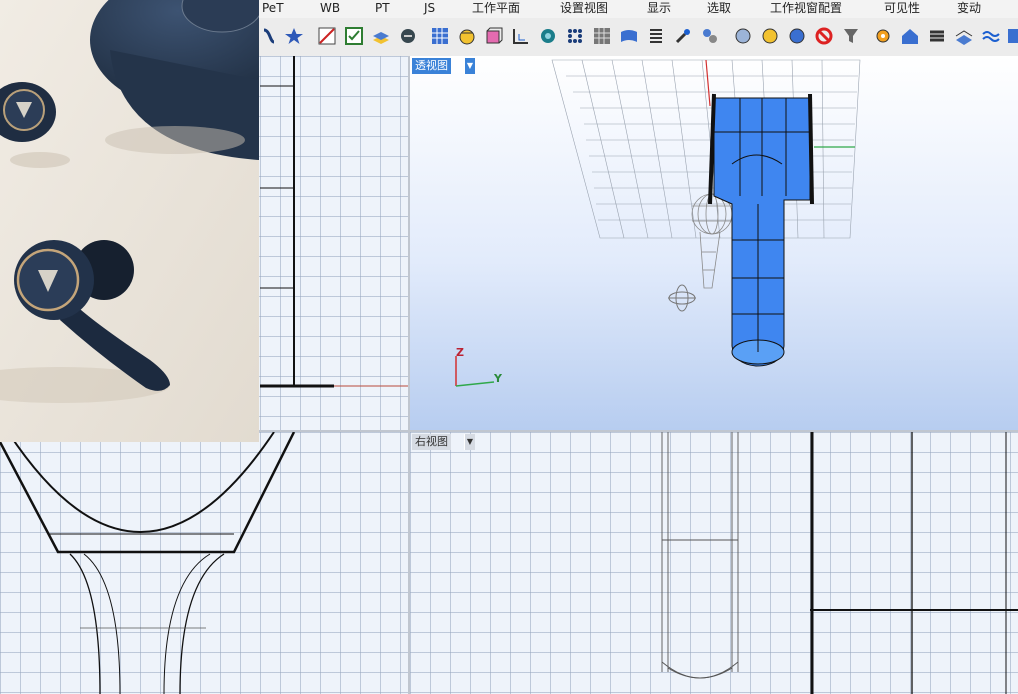 The height and width of the screenshot is (694, 1018). What do you see at coordinates (659, 8) in the screenshot?
I see `menu-display: 显示` at bounding box center [659, 8].